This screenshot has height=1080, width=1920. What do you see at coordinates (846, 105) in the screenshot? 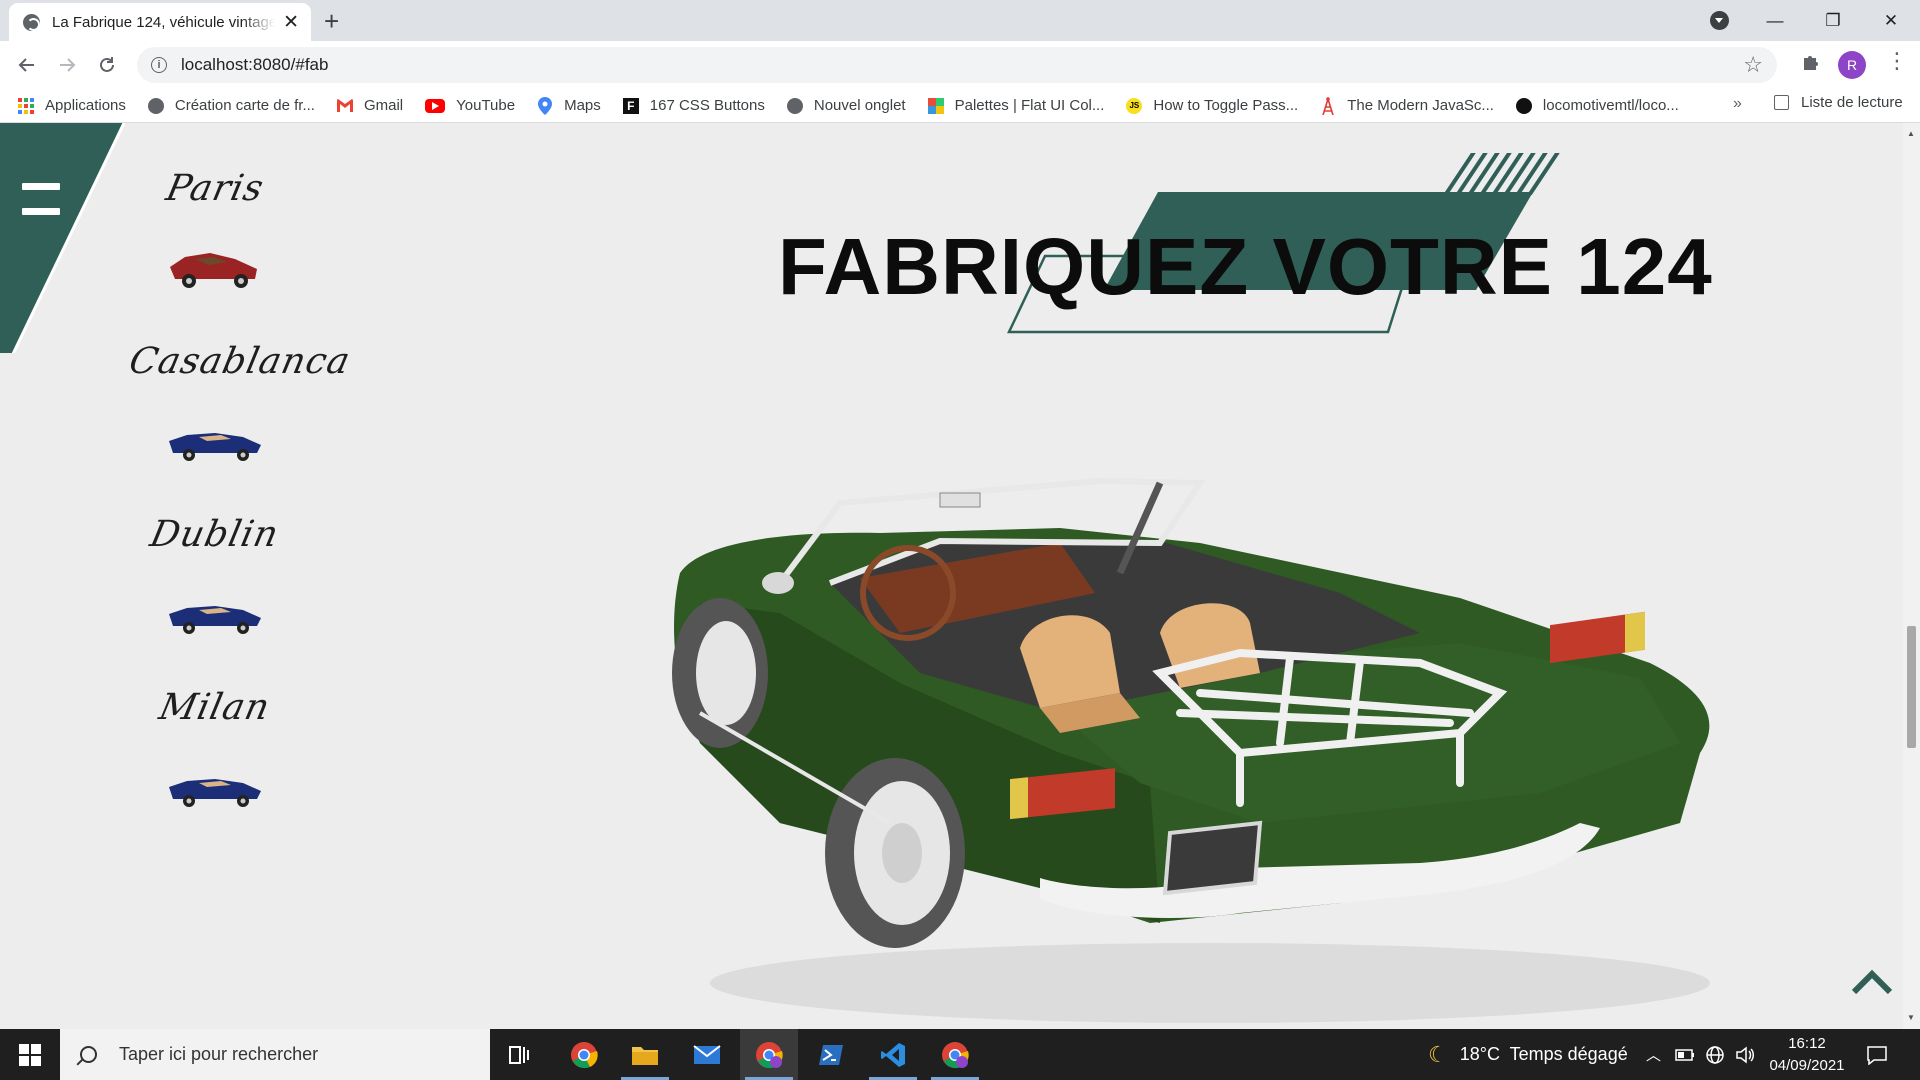
I see `bookmark-nouvel-onglet: Nouvel onglet` at bounding box center [846, 105].